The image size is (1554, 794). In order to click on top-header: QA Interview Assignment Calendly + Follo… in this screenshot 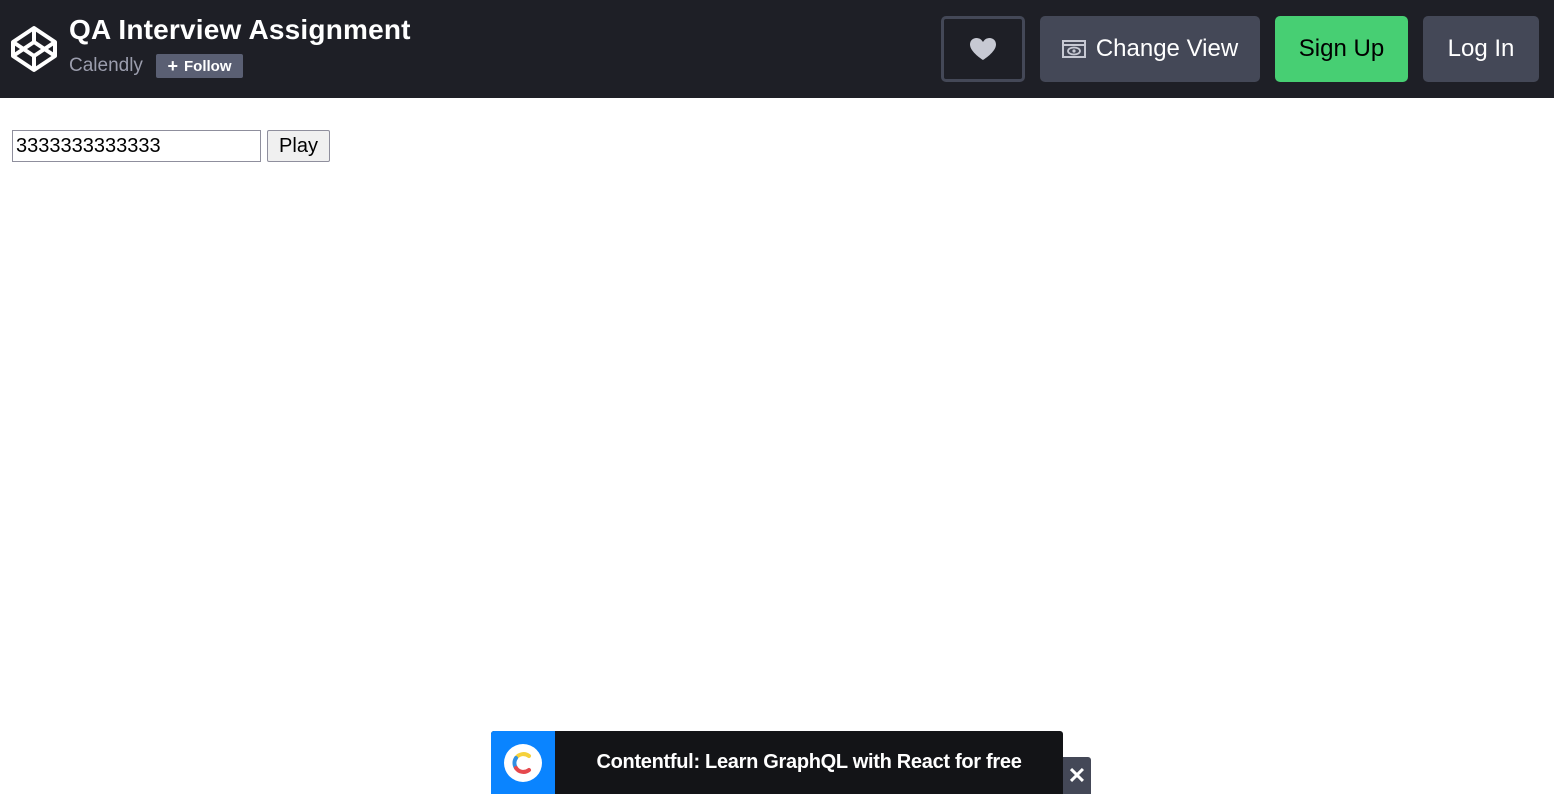, I will do `click(777, 49)`.